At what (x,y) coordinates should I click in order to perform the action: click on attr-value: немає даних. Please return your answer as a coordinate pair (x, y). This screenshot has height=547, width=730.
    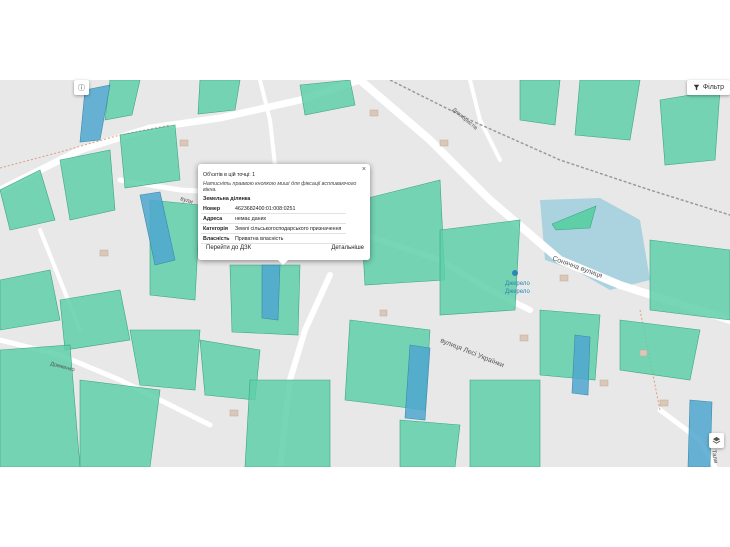
    Looking at the image, I should click on (289, 218).